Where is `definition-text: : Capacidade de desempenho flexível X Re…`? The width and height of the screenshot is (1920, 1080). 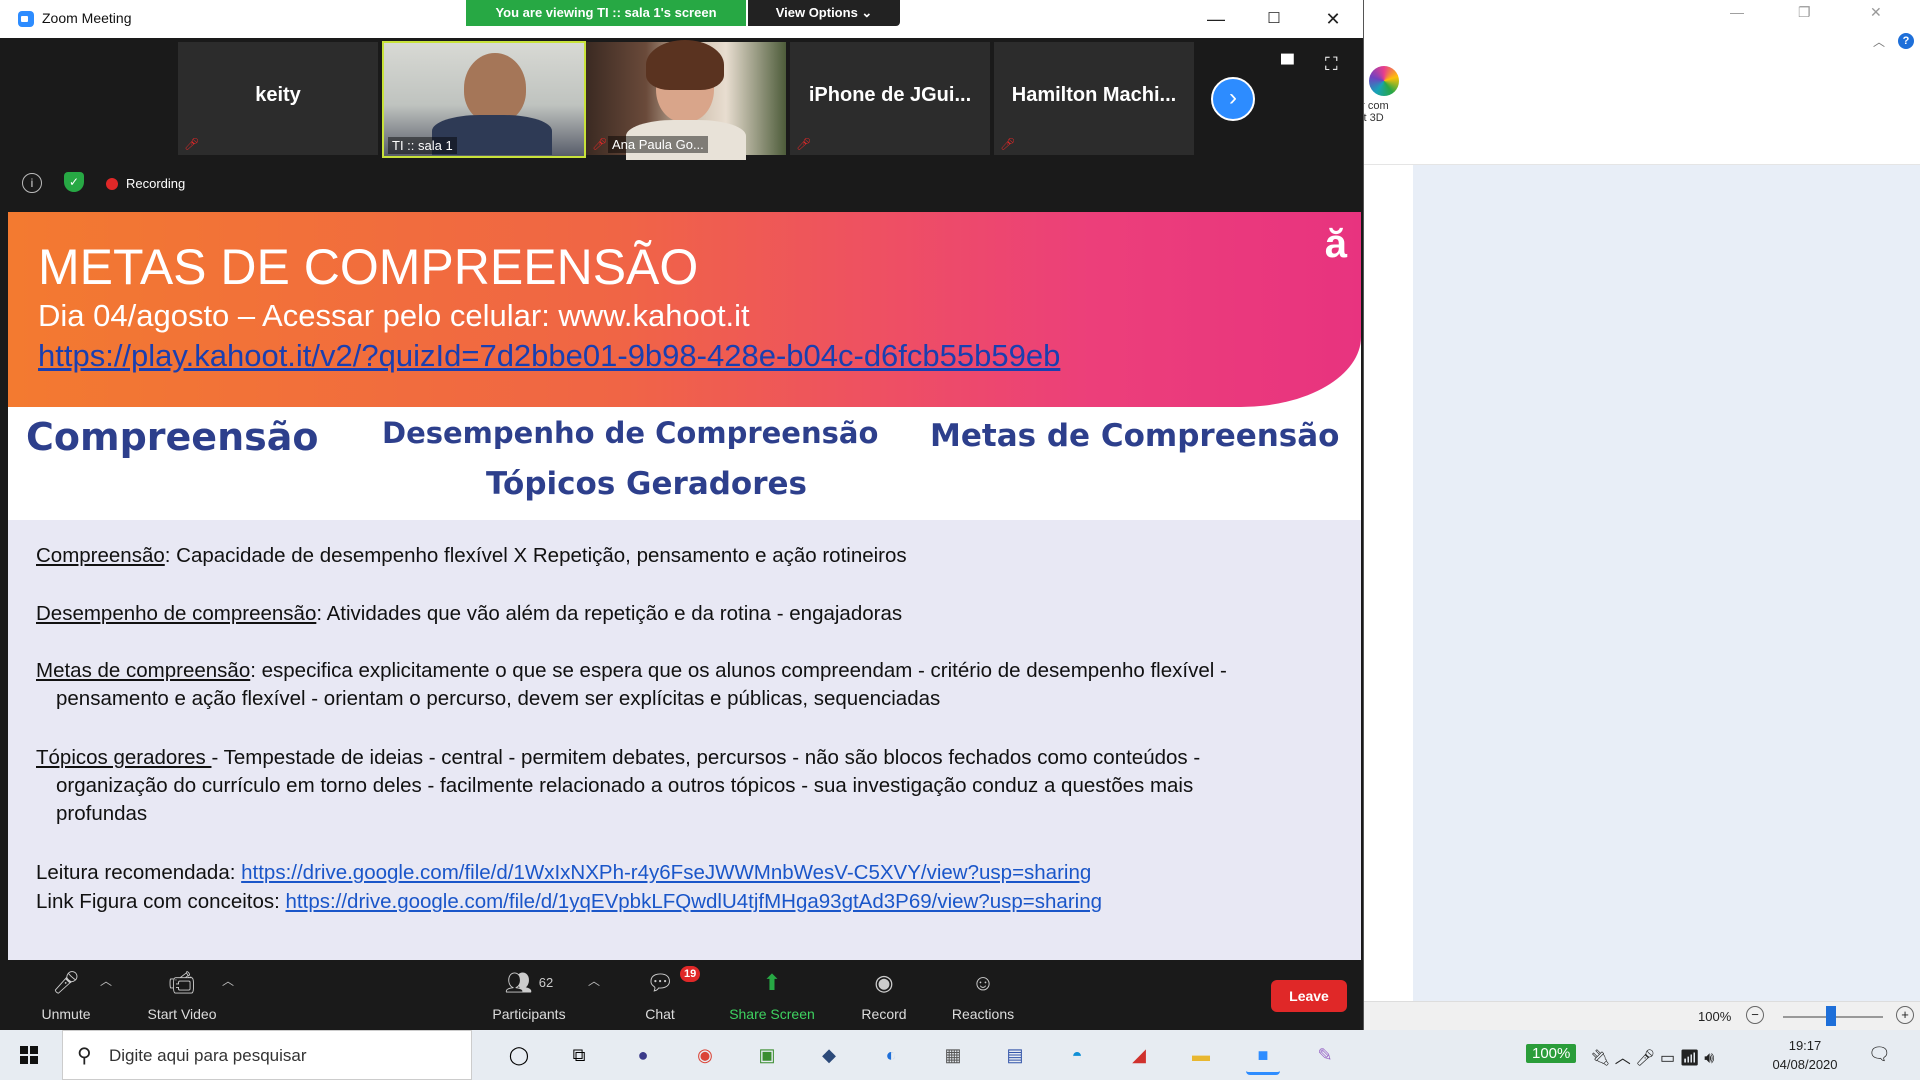 definition-text: : Capacidade de desempenho flexível X Re… is located at coordinates (535, 555).